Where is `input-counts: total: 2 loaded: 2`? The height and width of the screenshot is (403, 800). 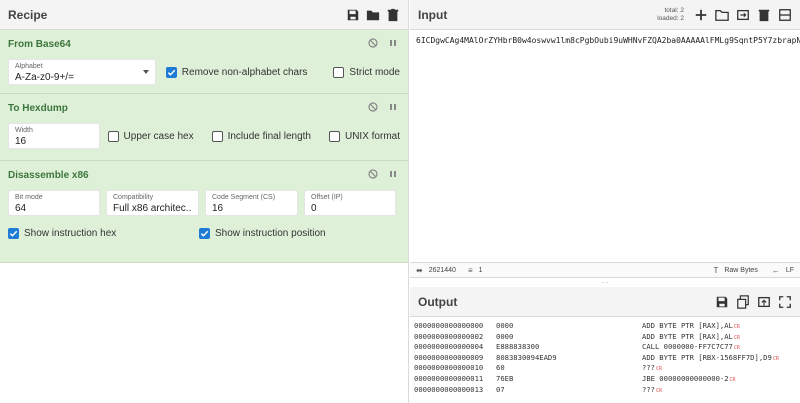
input-counts: total: 2 loaded: 2 is located at coordinates (670, 15).